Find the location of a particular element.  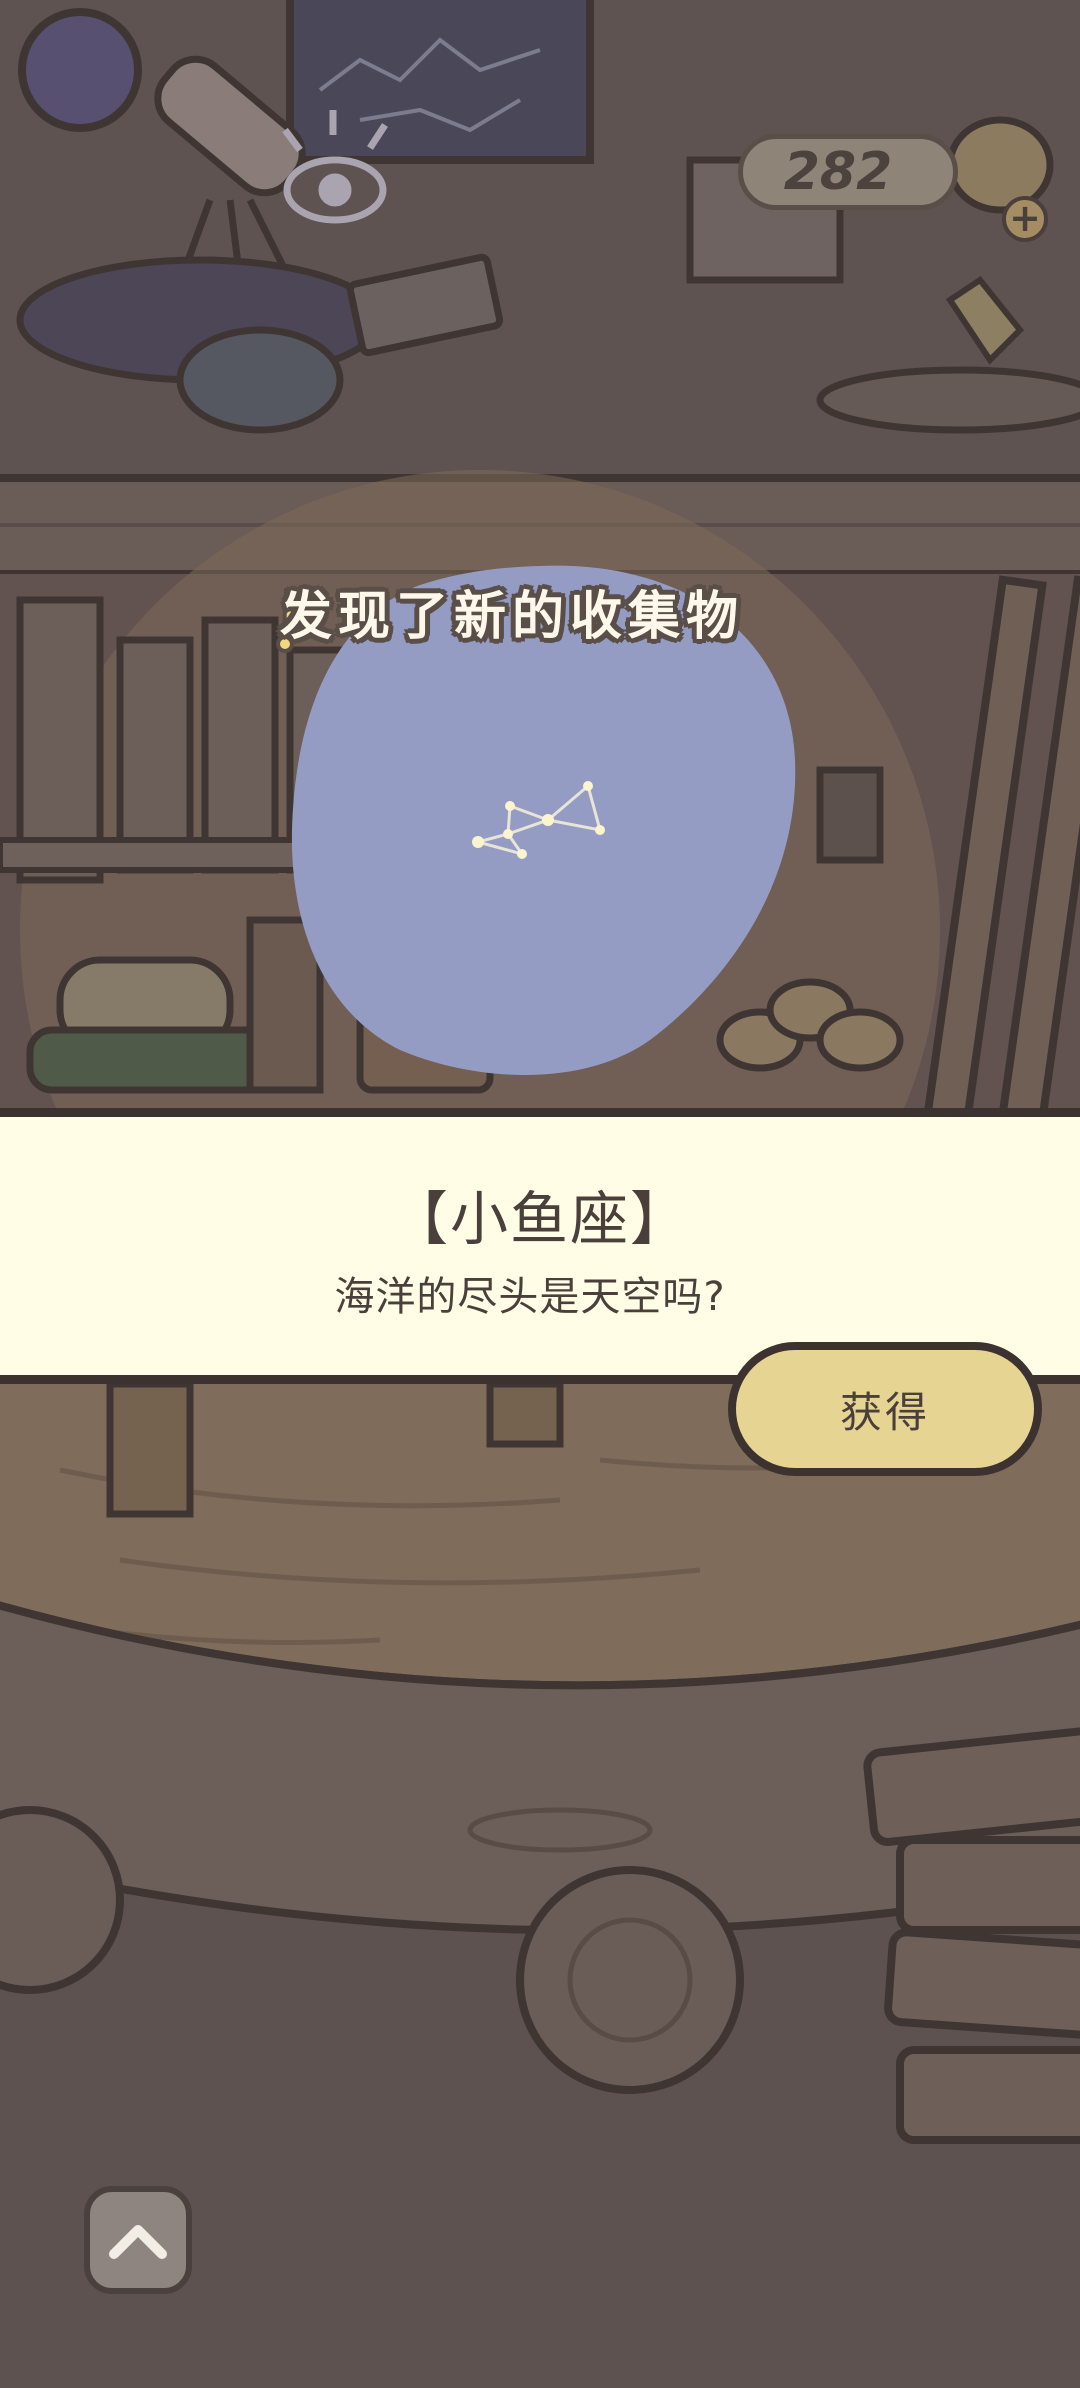

chevron-up-icon is located at coordinates (138, 2242).